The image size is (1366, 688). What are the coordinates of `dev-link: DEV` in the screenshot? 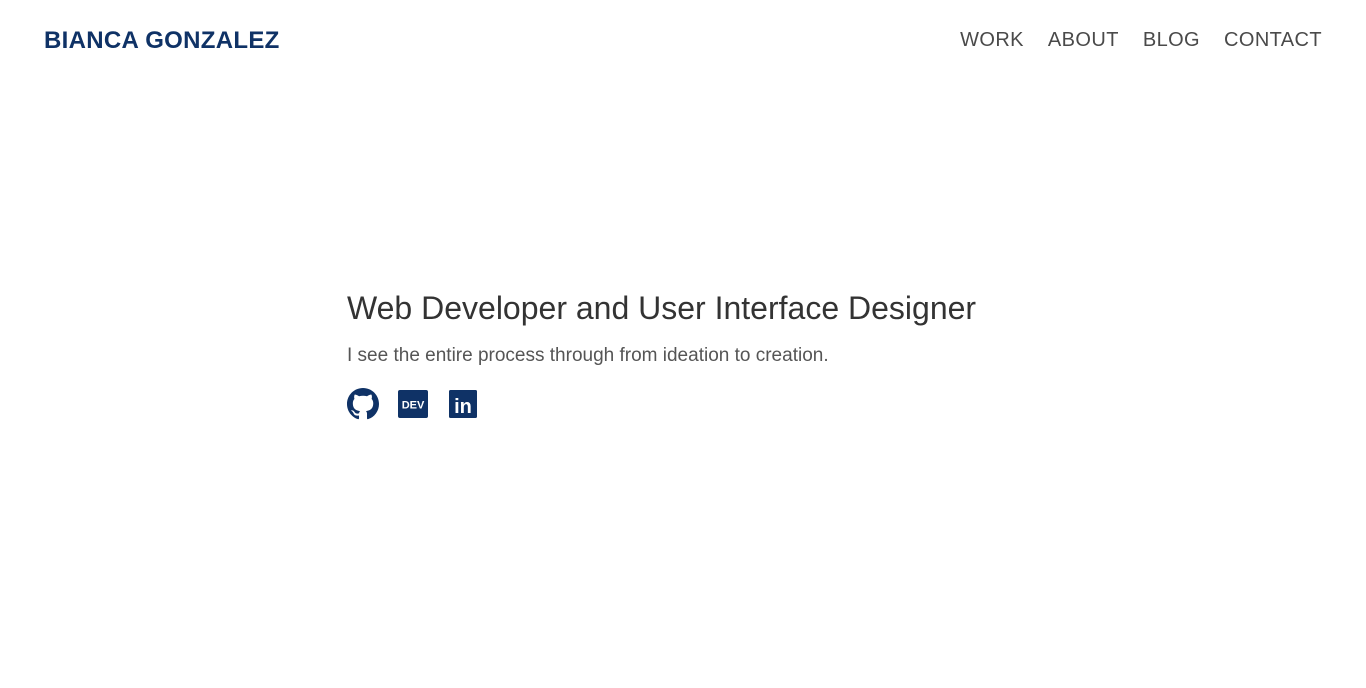 It's located at (413, 404).